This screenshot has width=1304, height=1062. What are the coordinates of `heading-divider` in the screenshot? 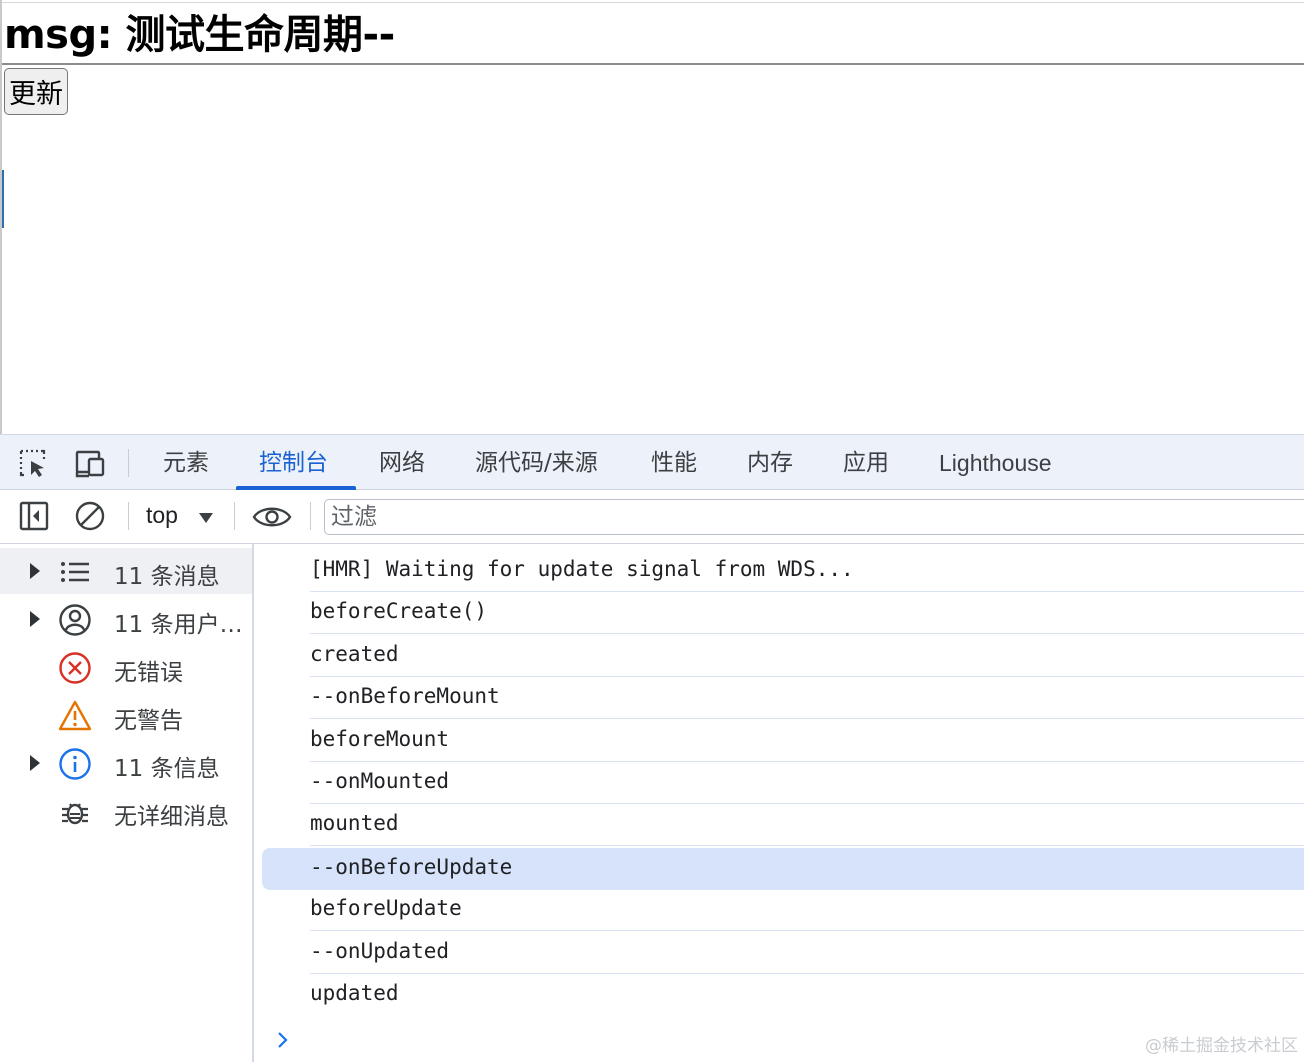 It's located at (653, 64).